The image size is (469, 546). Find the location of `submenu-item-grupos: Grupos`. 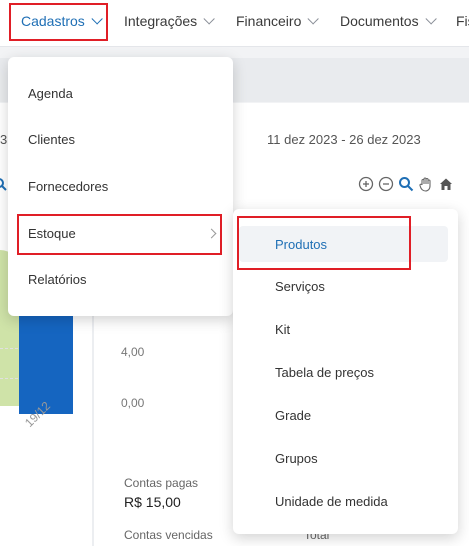

submenu-item-grupos: Grupos is located at coordinates (345, 458).